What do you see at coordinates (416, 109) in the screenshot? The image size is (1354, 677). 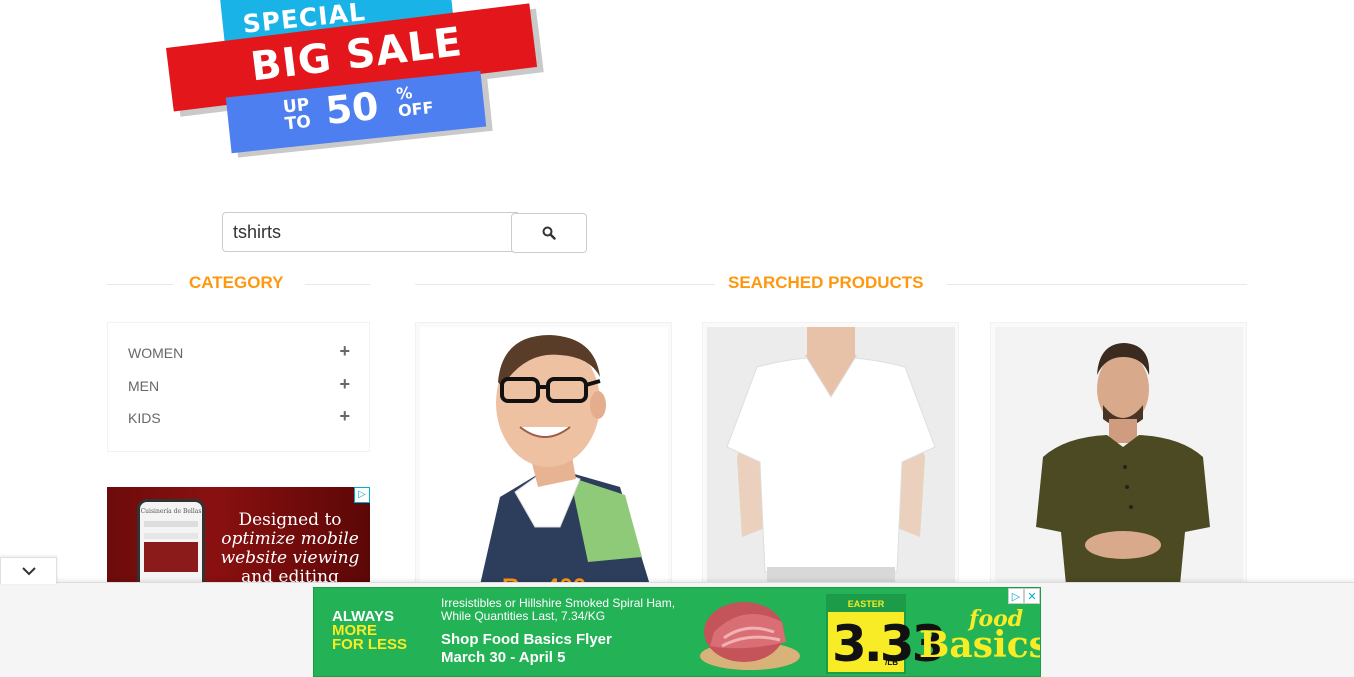 I see `banner-off-label: OFF` at bounding box center [416, 109].